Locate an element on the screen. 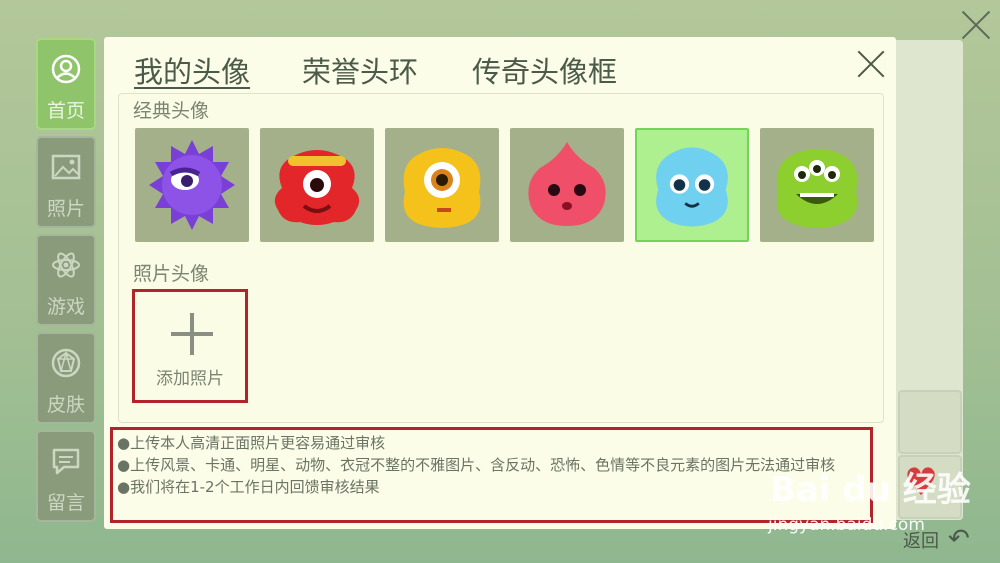 This screenshot has width=1000, height=563. blue-fluffy-monster-icon is located at coordinates (692, 187).